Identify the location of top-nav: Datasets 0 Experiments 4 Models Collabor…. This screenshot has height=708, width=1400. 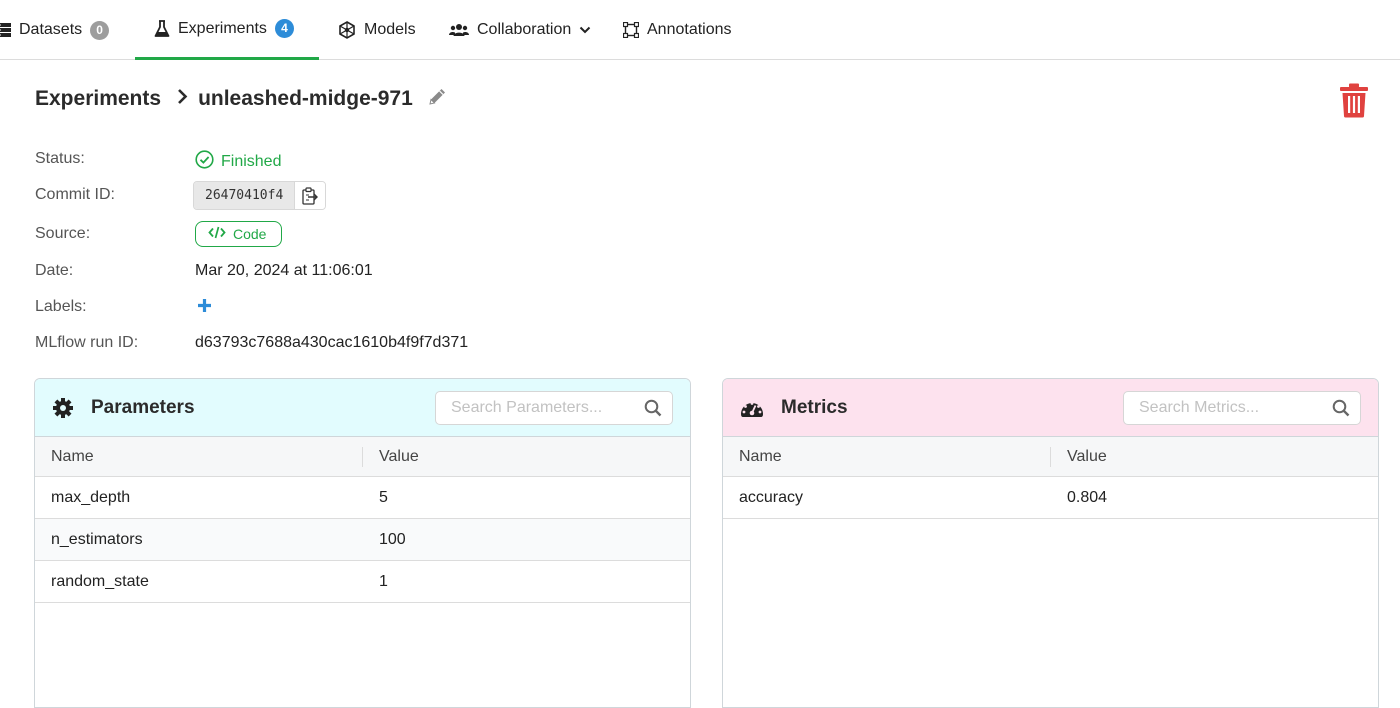
(700, 30).